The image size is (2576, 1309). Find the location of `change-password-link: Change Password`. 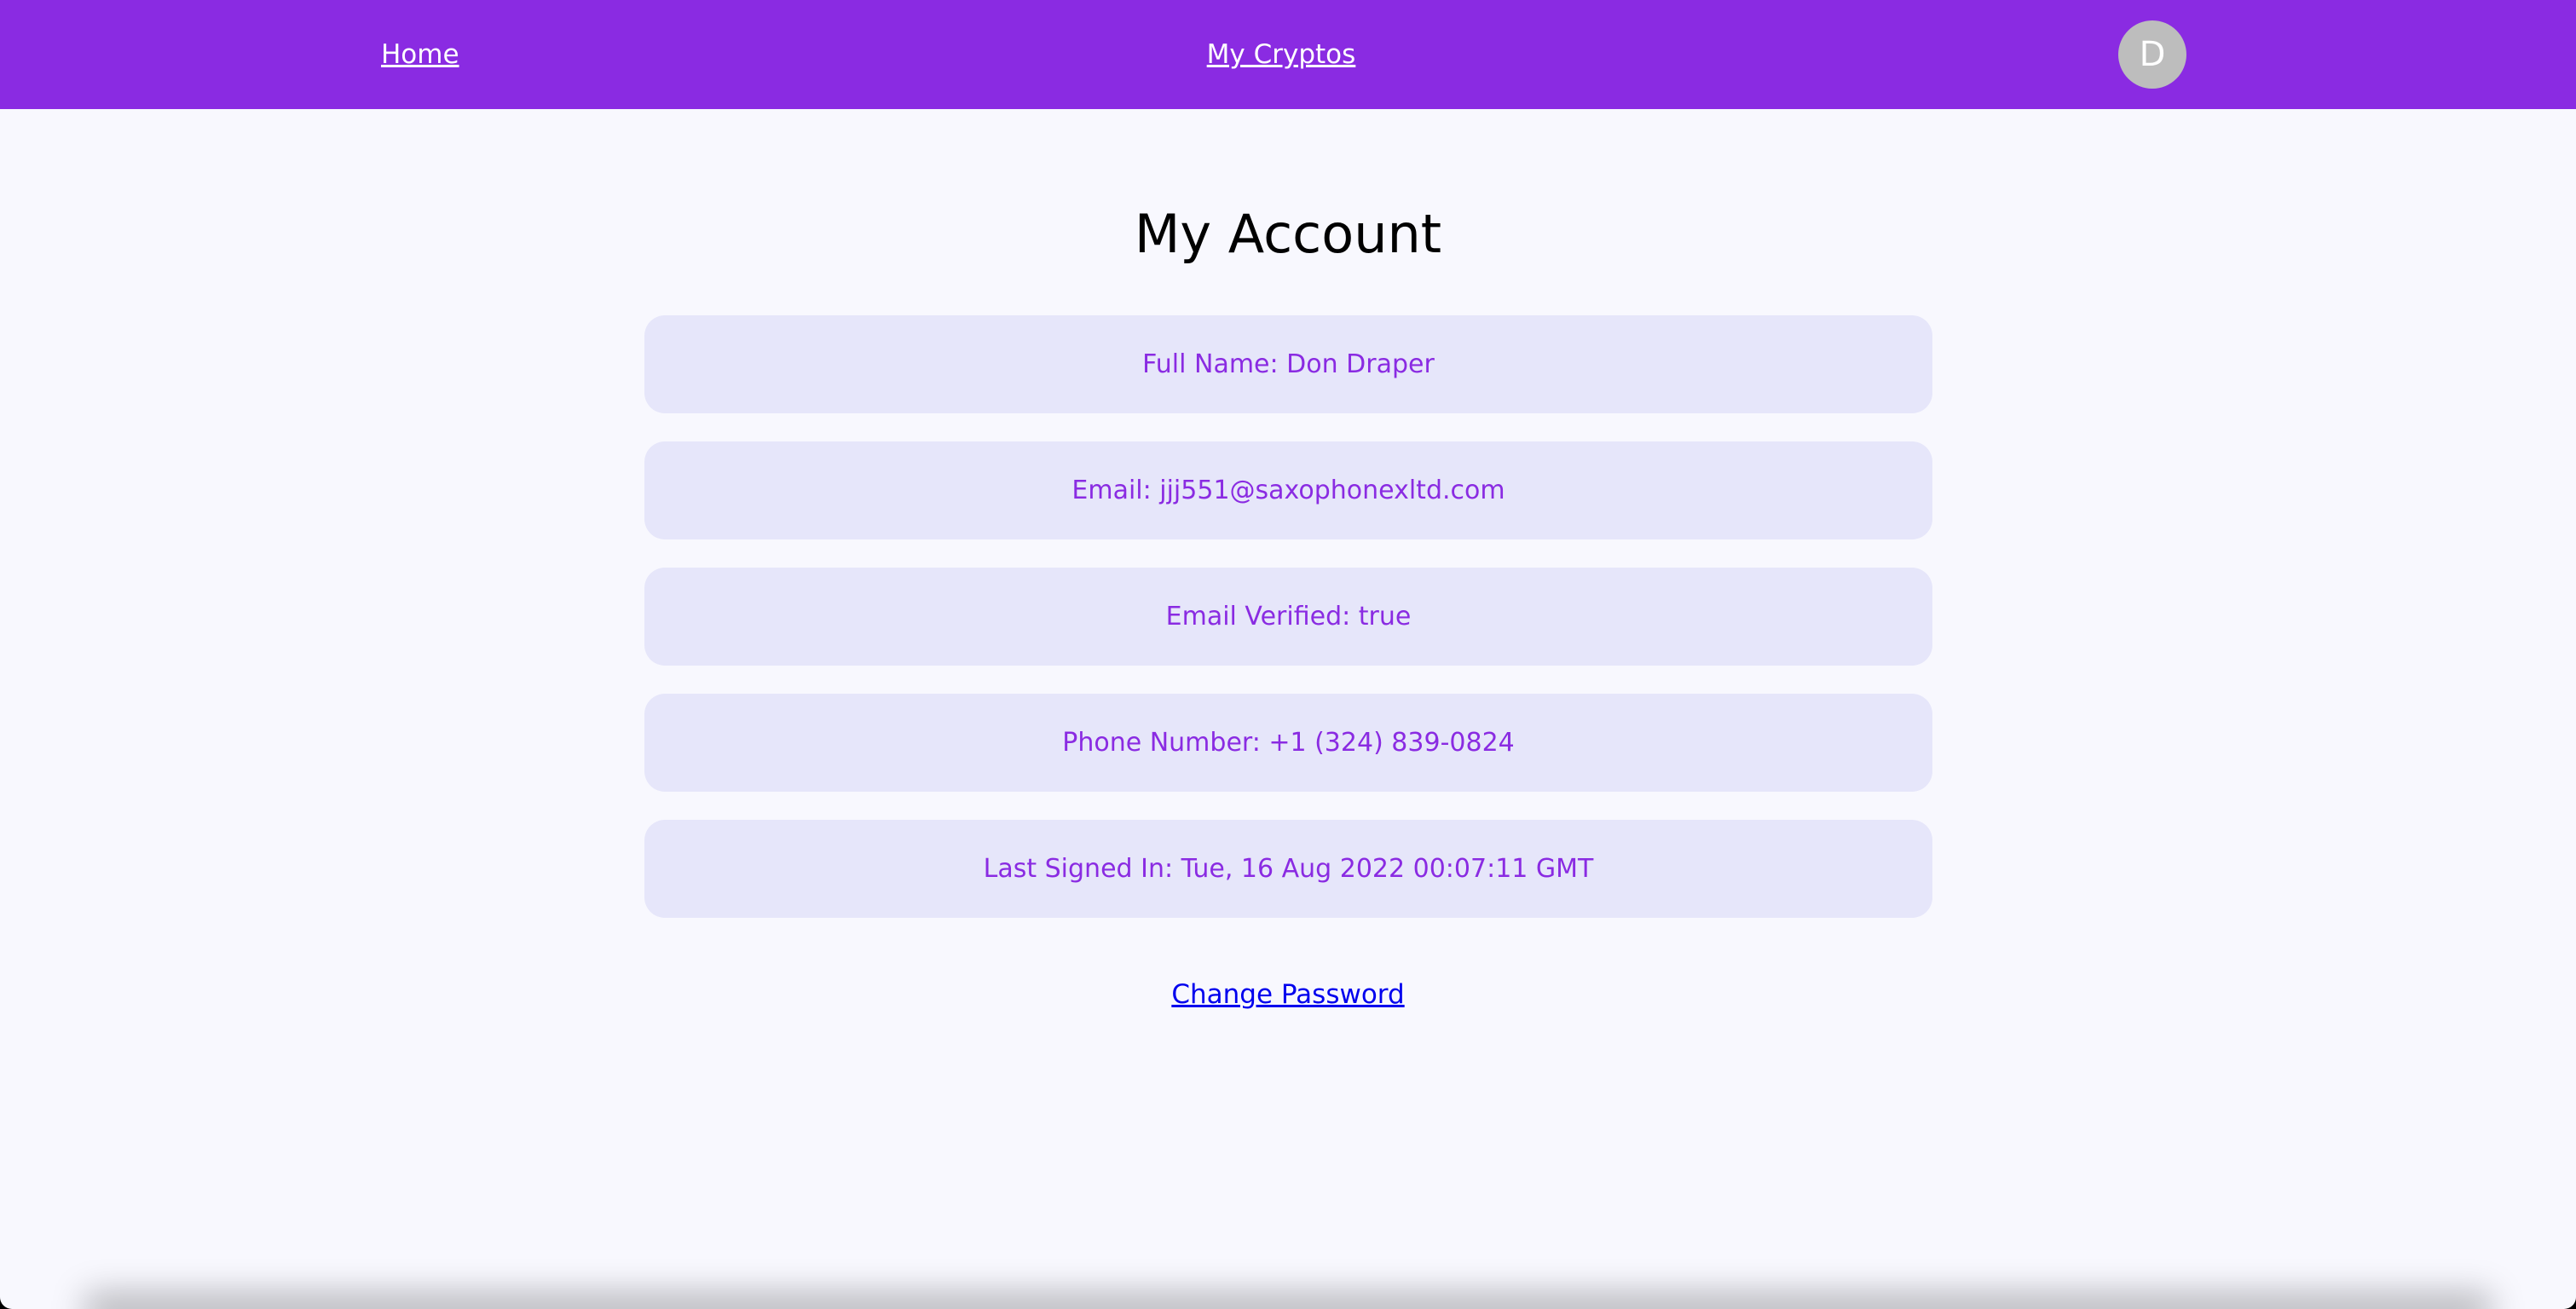

change-password-link: Change Password is located at coordinates (1287, 995).